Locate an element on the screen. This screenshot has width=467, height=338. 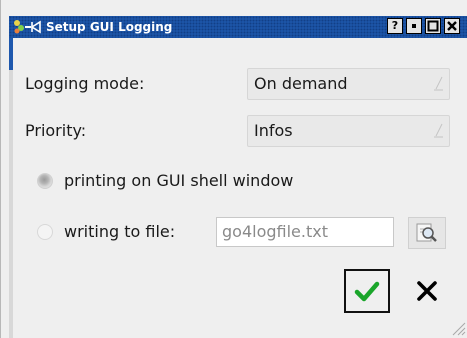
ok-button is located at coordinates (367, 291).